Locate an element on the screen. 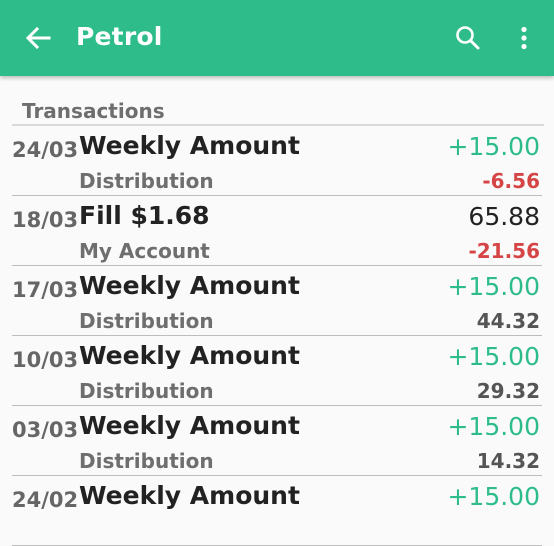 This screenshot has height=546, width=554. transaction-account: My Account is located at coordinates (144, 251).